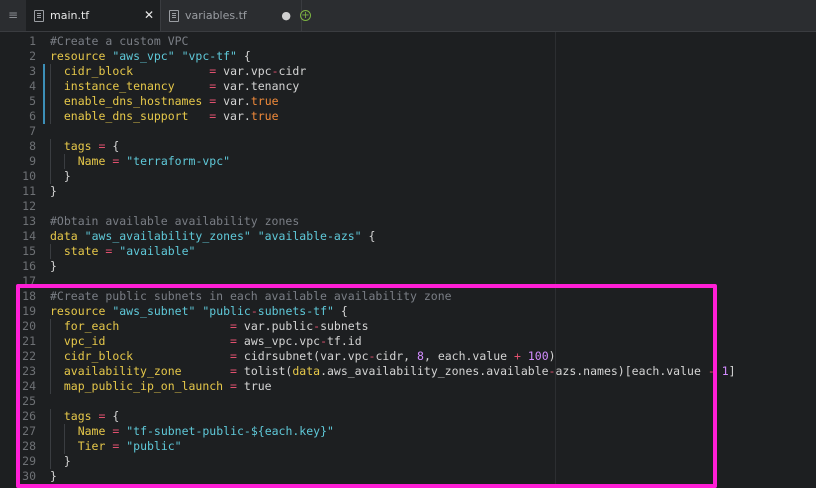 Image resolution: width=816 pixels, height=488 pixels. Describe the element at coordinates (408, 41) in the screenshot. I see `code-line: 1 #Create a custom VPC` at that location.